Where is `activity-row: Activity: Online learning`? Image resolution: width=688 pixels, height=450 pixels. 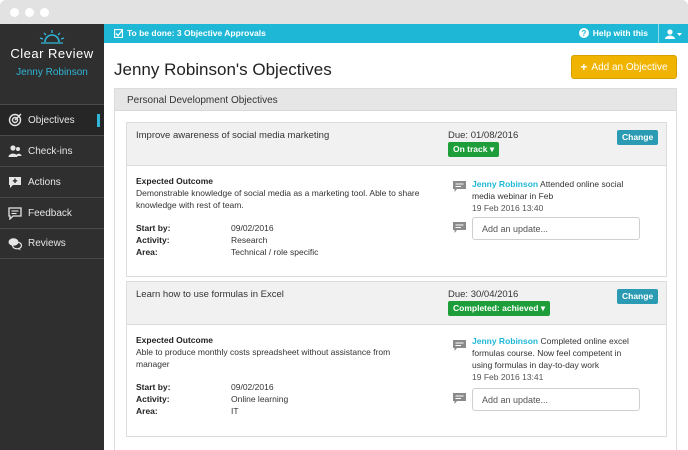
activity-row: Activity: Online learning is located at coordinates (212, 399).